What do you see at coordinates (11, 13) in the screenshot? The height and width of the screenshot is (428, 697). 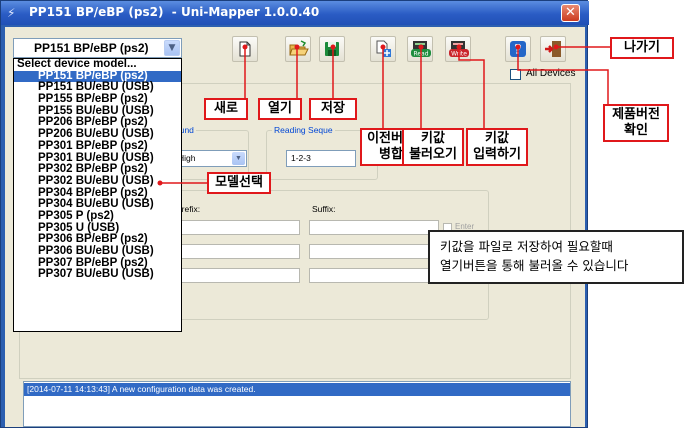 I see `app-icon: ⚡` at bounding box center [11, 13].